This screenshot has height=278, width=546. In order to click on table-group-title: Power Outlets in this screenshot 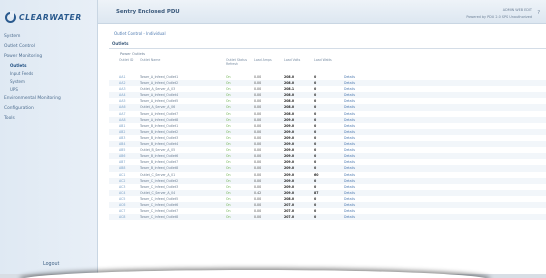, I will do `click(133, 54)`.